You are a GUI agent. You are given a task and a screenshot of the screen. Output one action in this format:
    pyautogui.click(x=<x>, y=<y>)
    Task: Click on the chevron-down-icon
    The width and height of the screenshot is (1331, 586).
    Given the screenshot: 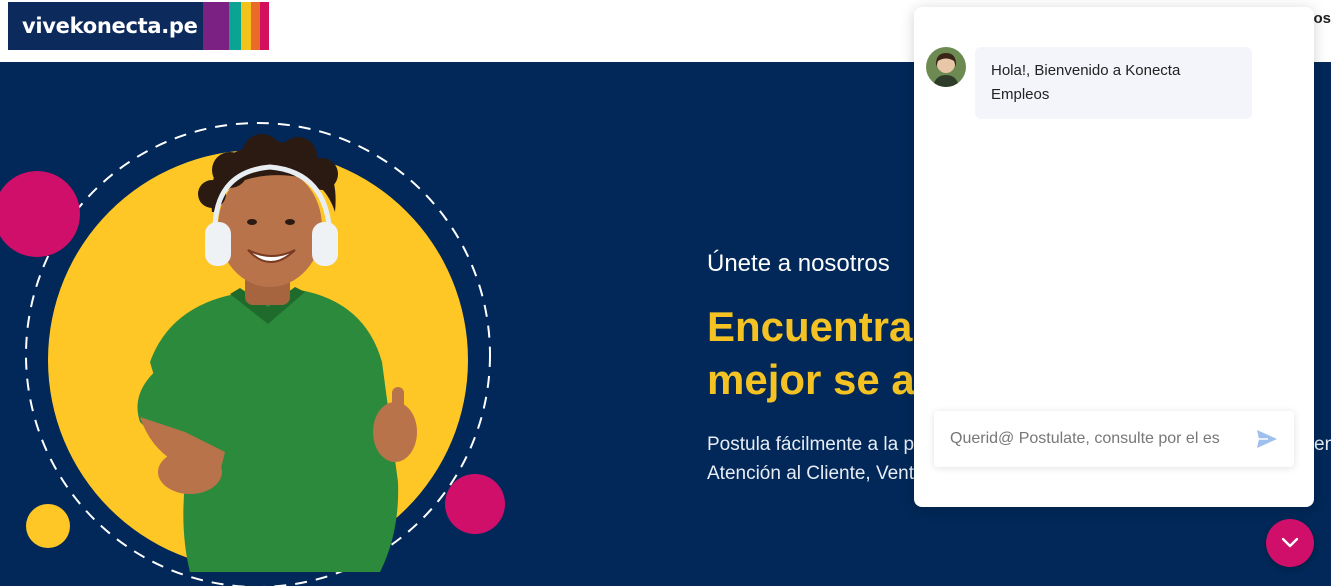 What is the action you would take?
    pyautogui.click(x=1290, y=542)
    